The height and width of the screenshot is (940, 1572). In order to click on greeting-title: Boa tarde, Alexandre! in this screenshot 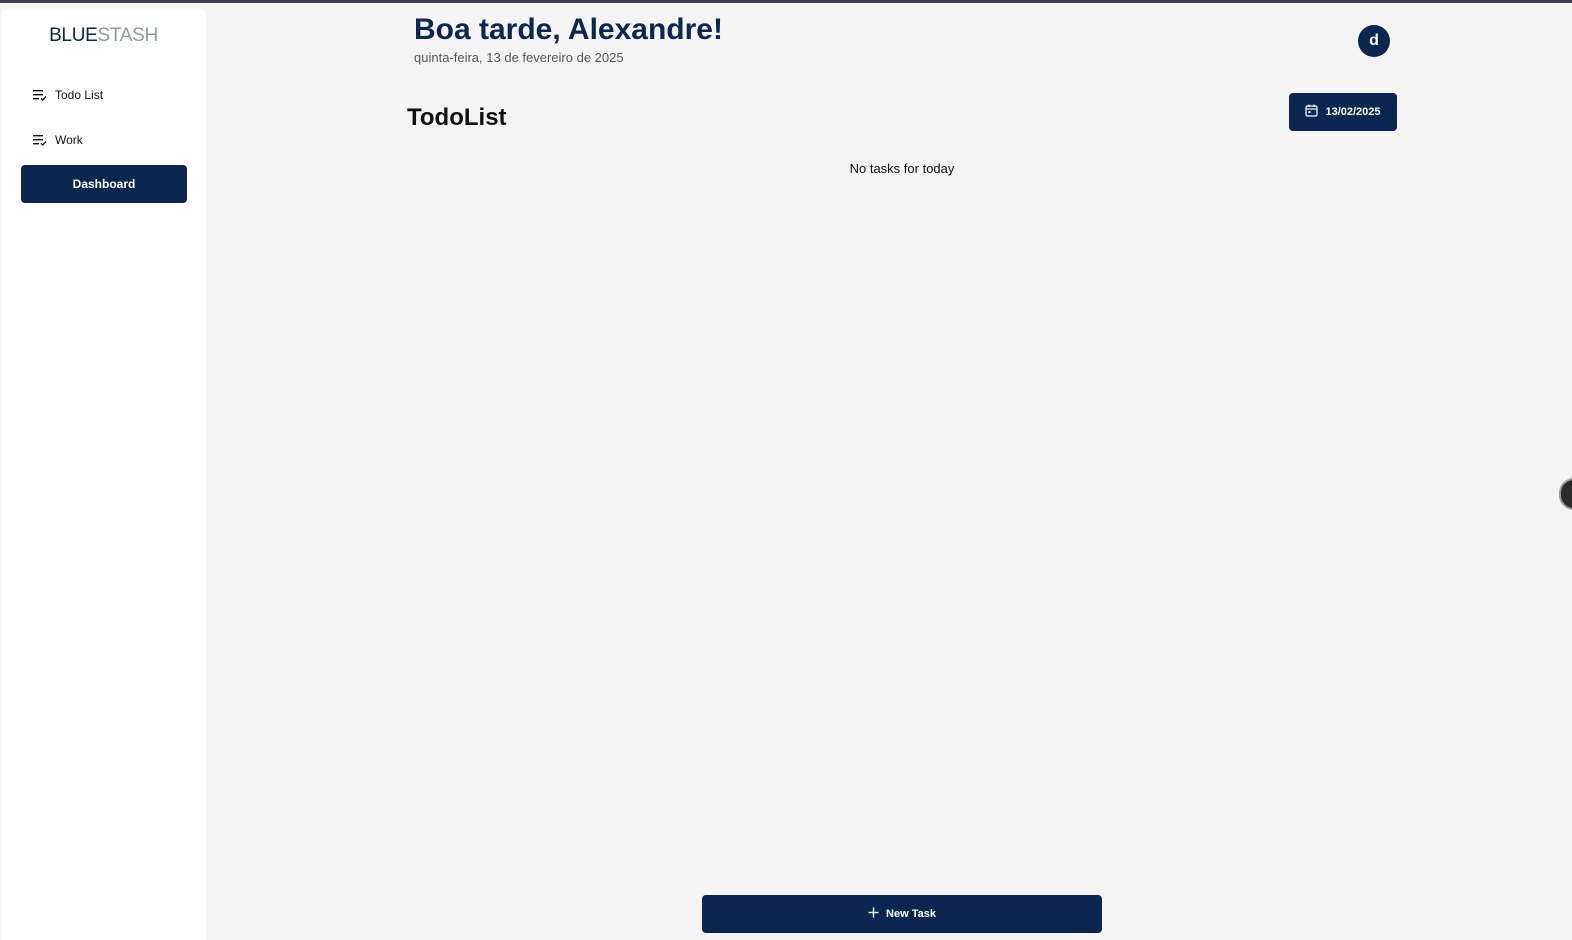, I will do `click(568, 29)`.